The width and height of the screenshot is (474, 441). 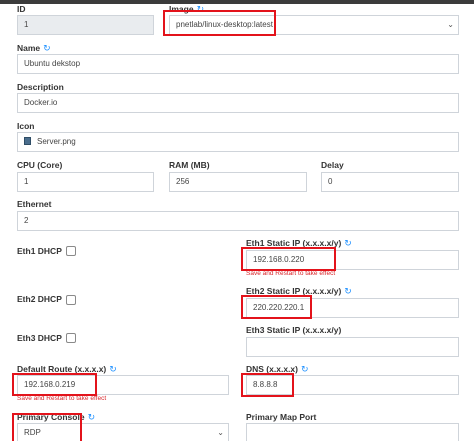 I want to click on default-route-label-text: Default Route (x.x.x.x), so click(x=62, y=369).